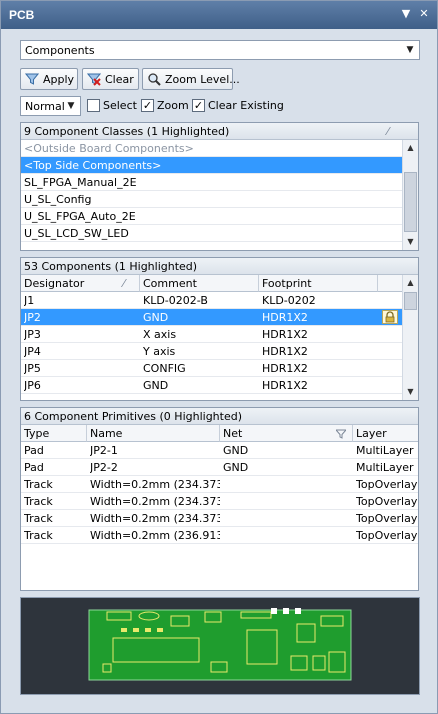 The height and width of the screenshot is (714, 438). What do you see at coordinates (80, 216) in the screenshot?
I see `class-list-item-label: U_SL_FPGA_Auto_2E` at bounding box center [80, 216].